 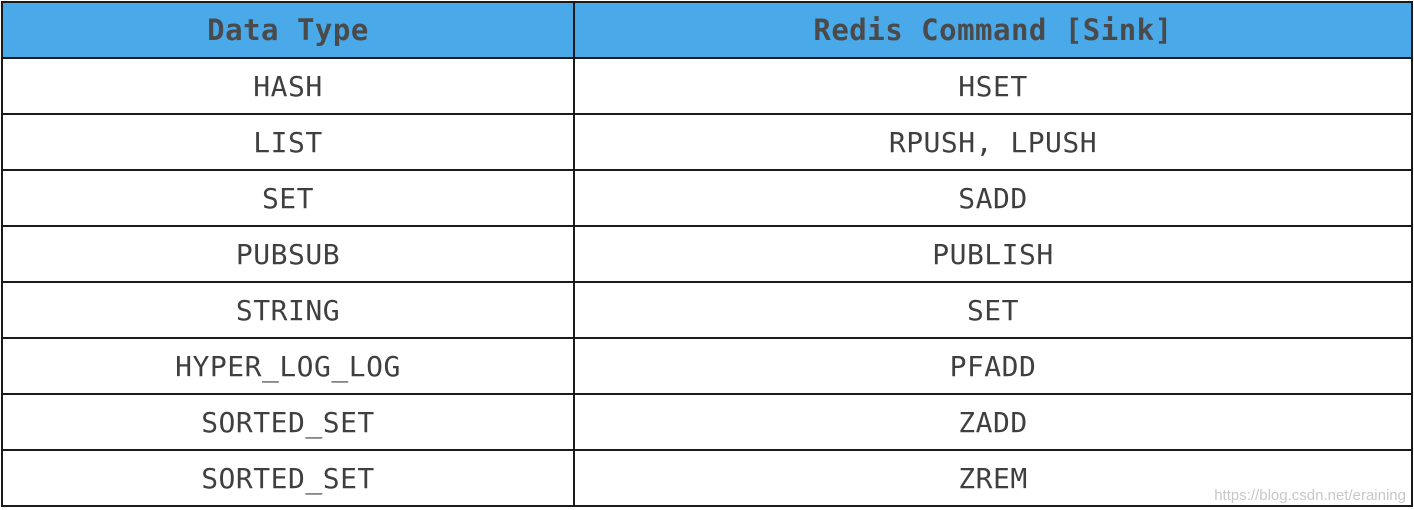 What do you see at coordinates (993, 86) in the screenshot?
I see `cell-redis-command: HSET` at bounding box center [993, 86].